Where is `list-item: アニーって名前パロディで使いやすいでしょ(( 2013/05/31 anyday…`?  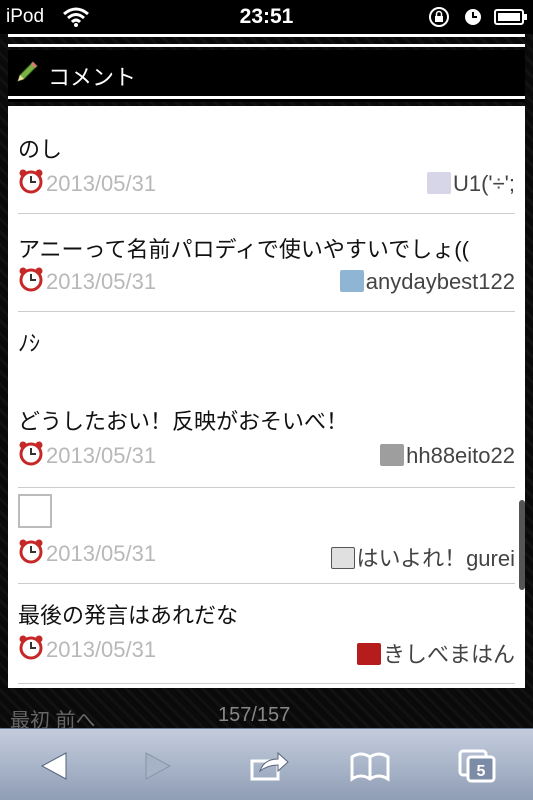
list-item: アニーって名前パロディで使いやすいでしょ(( 2013/05/31 anyday… is located at coordinates (266, 263).